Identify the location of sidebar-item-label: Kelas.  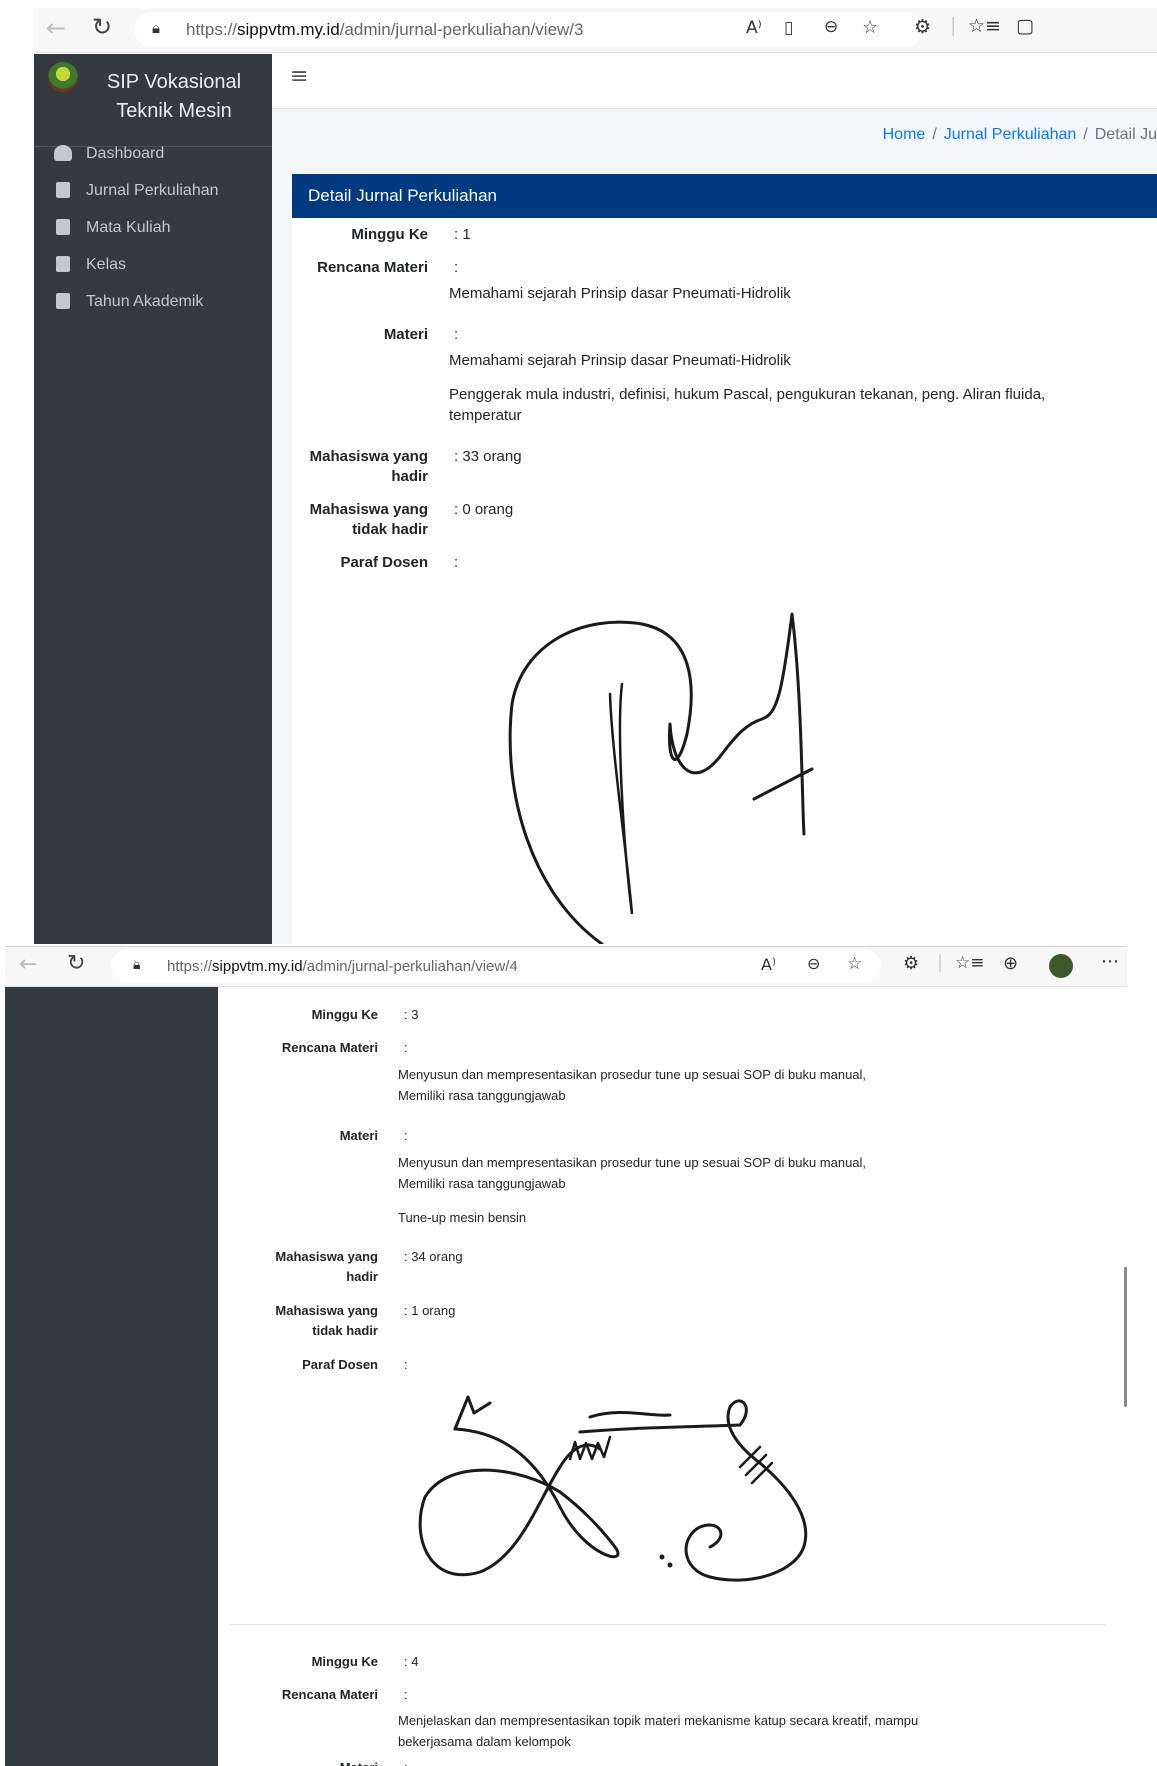
(106, 264).